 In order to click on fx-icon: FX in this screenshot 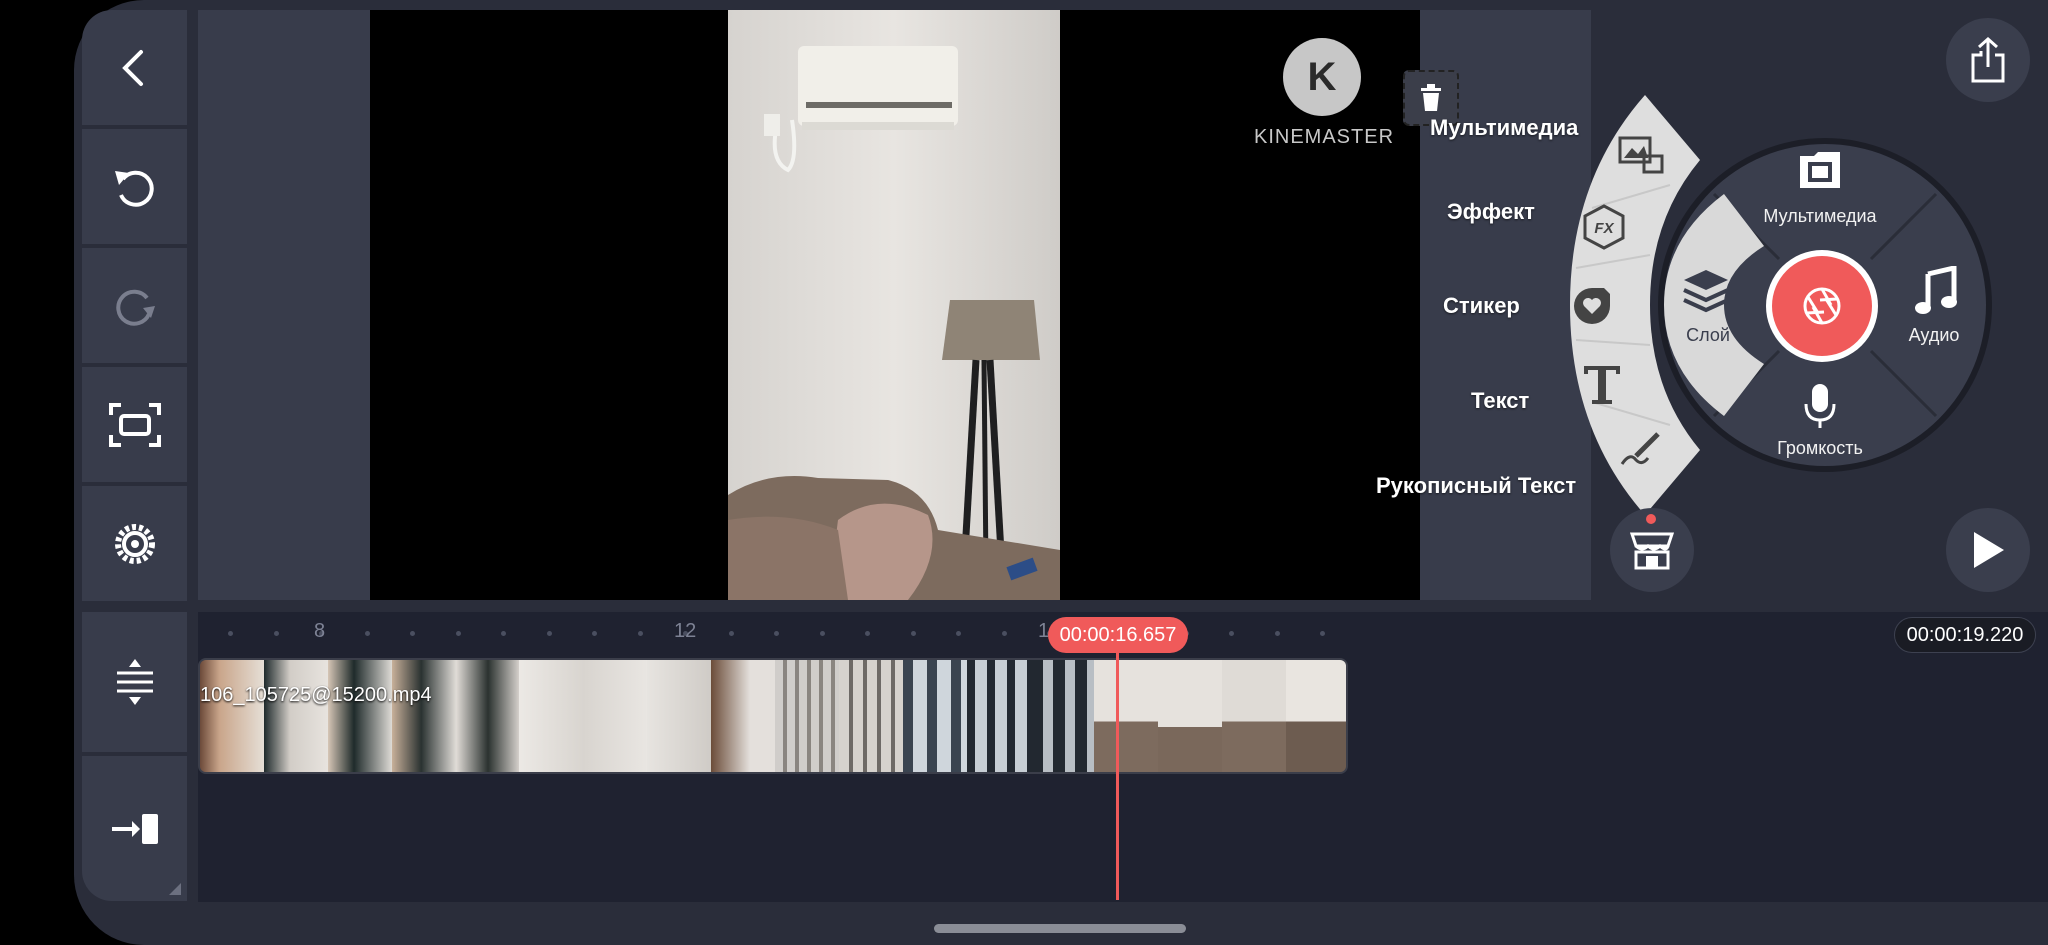, I will do `click(1604, 227)`.